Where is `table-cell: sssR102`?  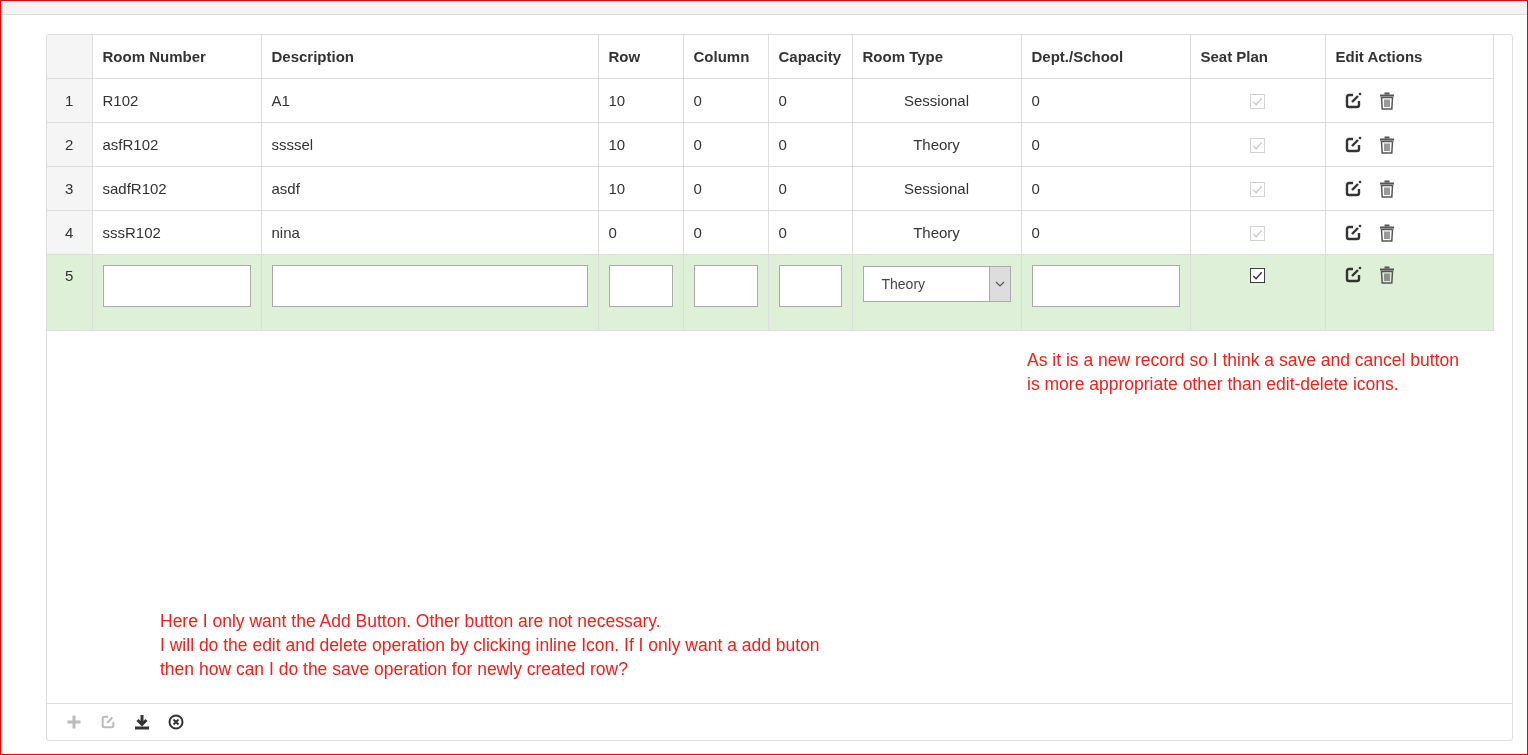
table-cell: sssR102 is located at coordinates (176, 232).